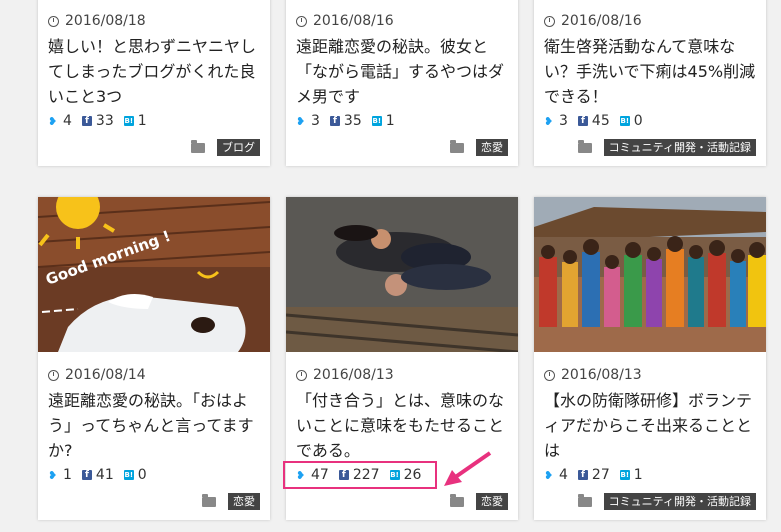 This screenshot has height=532, width=781. I want to click on facebook-count: 35, so click(352, 121).